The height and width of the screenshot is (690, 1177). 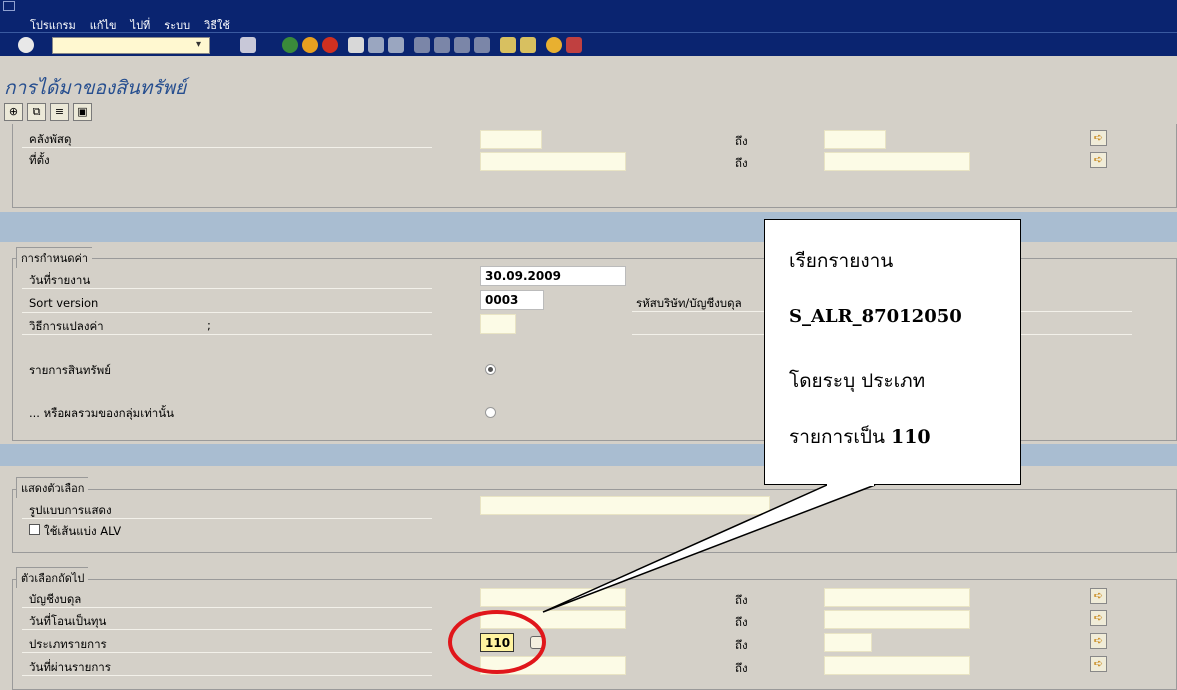 I want to click on highlight-circle, so click(x=497, y=642).